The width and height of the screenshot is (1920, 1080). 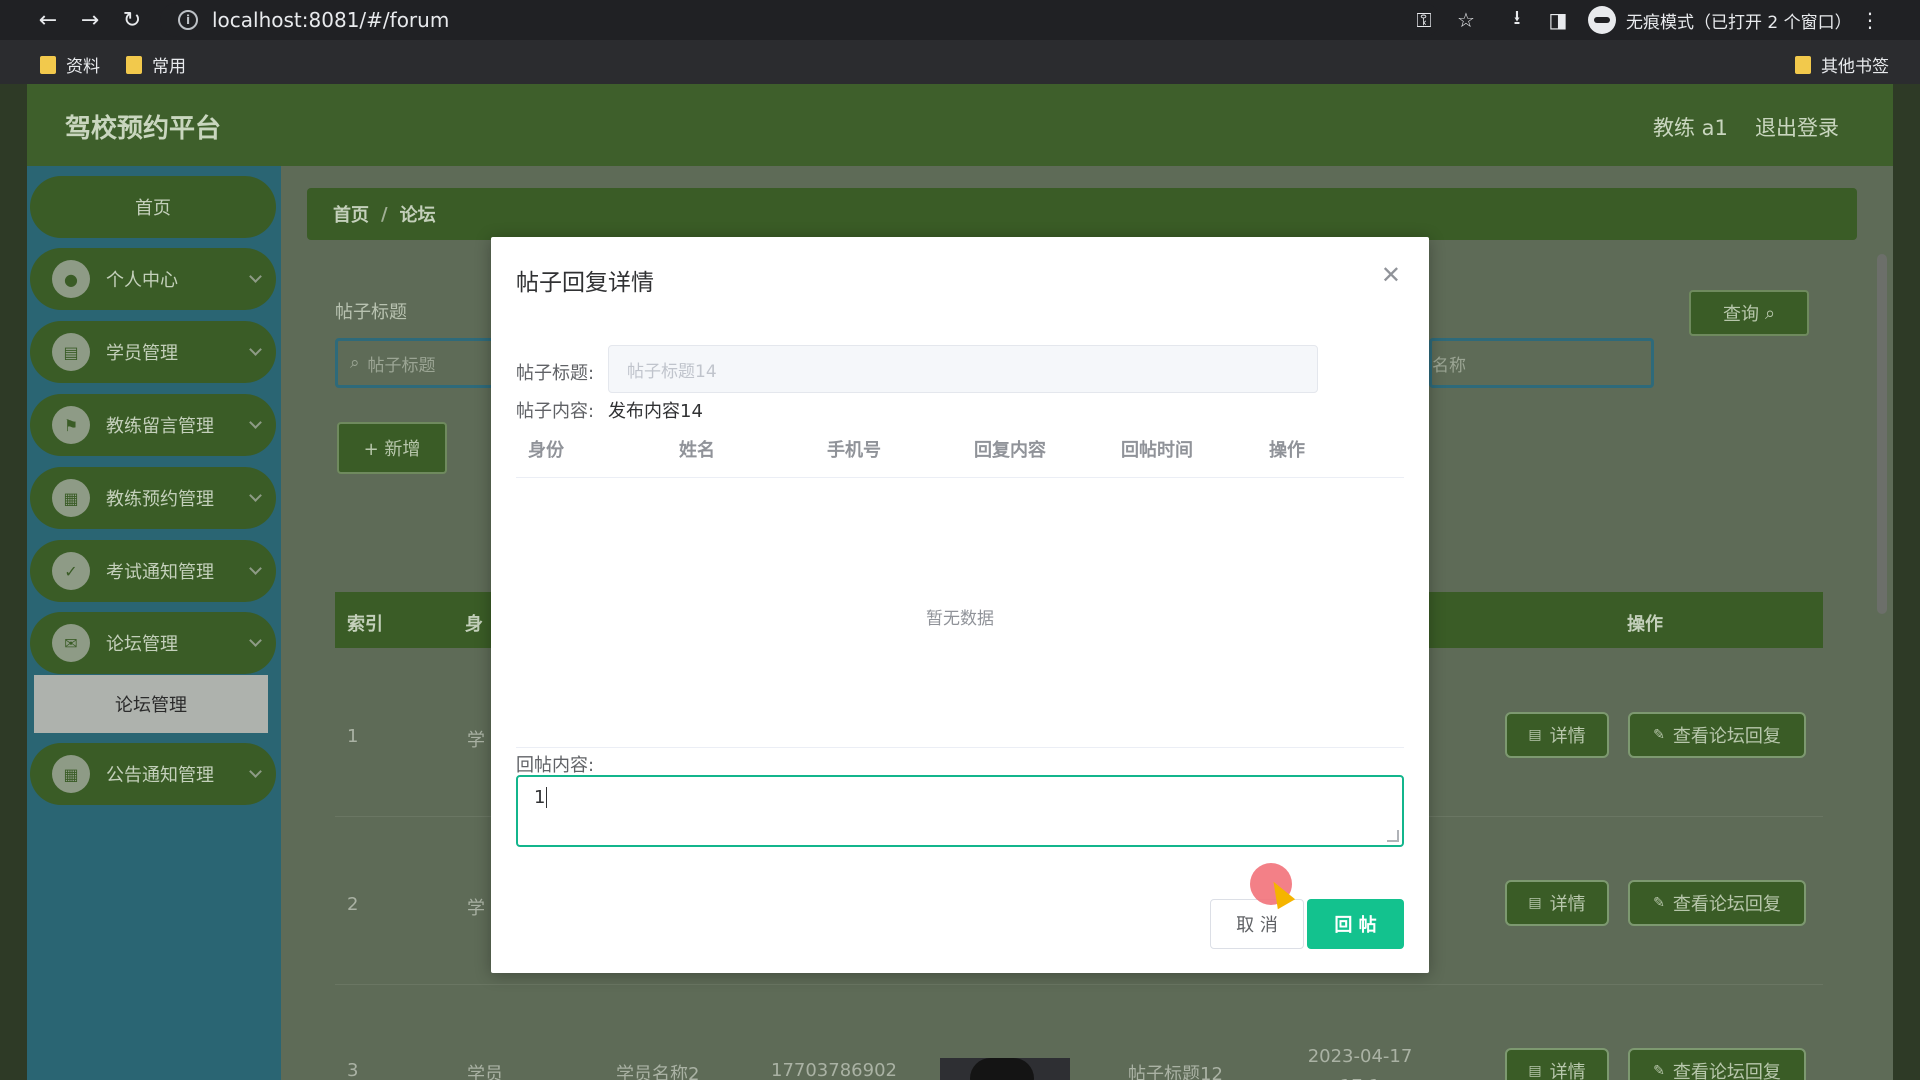 I want to click on reply-text: 1, so click(x=540, y=797).